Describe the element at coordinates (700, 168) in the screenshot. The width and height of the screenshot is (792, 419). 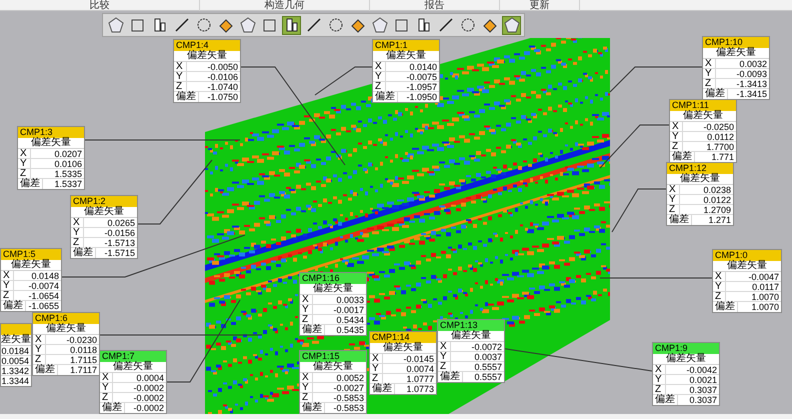
I see `callout-header: CMP1:12` at that location.